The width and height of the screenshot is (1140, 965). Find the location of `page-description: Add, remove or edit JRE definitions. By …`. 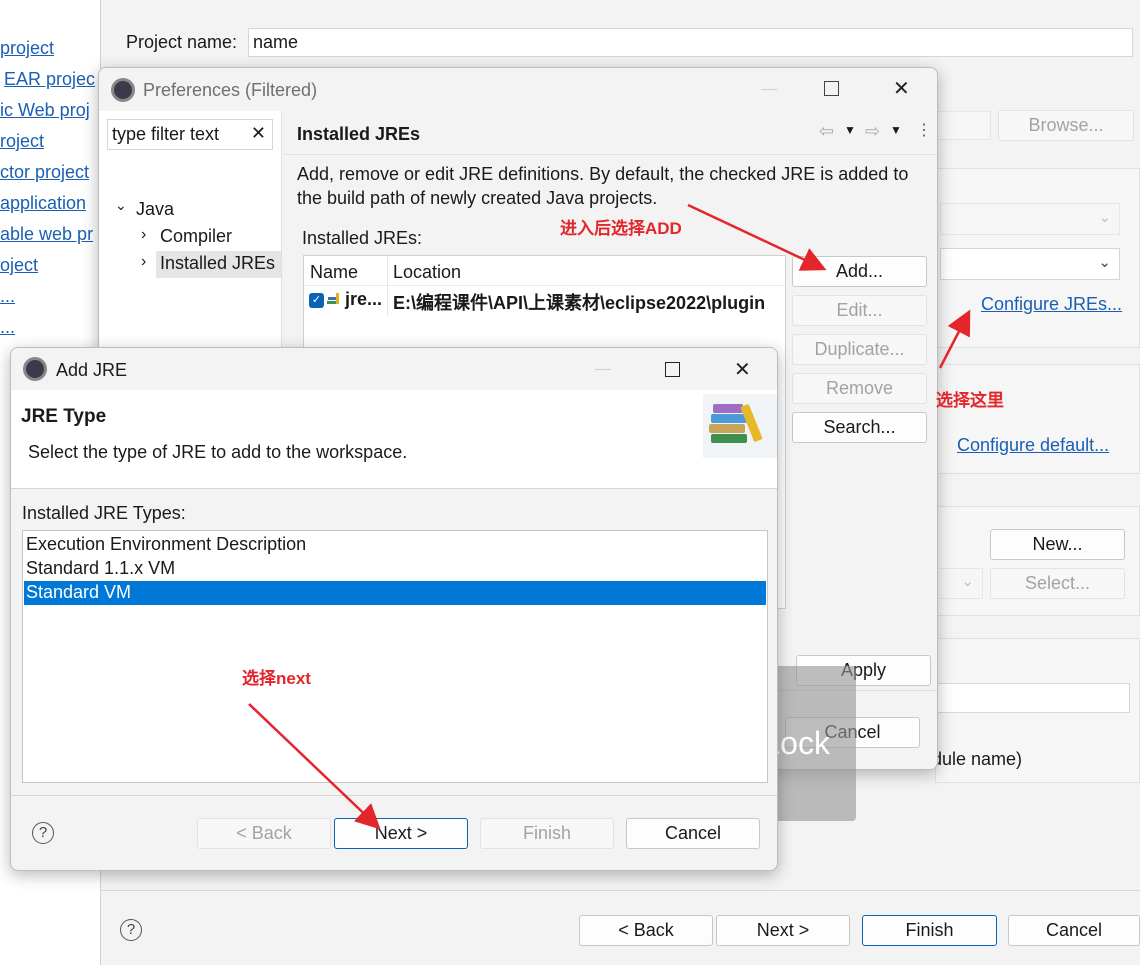

page-description: Add, remove or edit JRE definitions. By … is located at coordinates (603, 186).